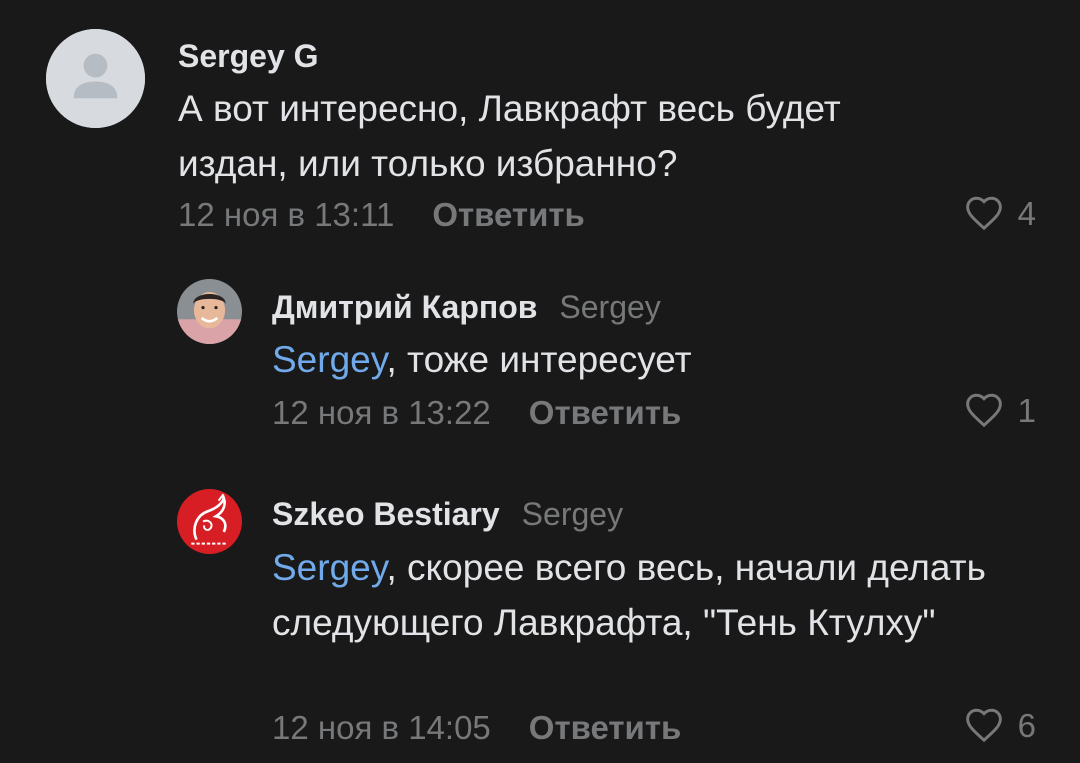 The image size is (1080, 763). Describe the element at coordinates (1026, 213) in the screenshot. I see `like-count: 4` at that location.